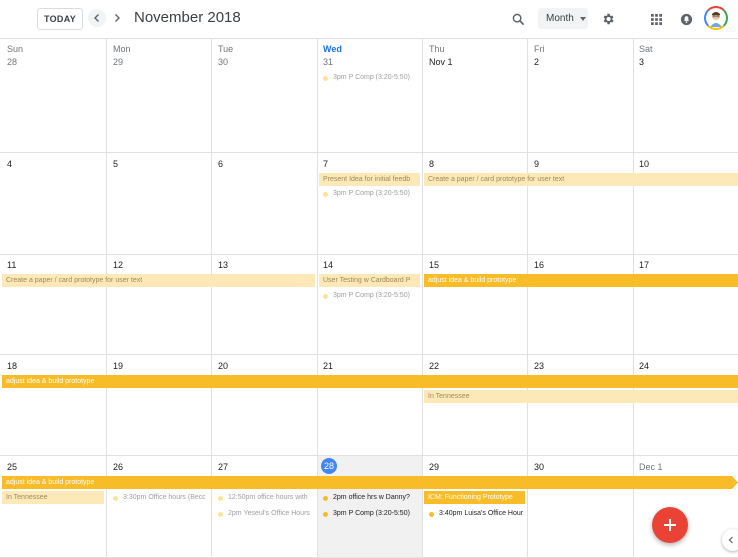 This screenshot has height=558, width=738. I want to click on create-event-button, so click(670, 525).